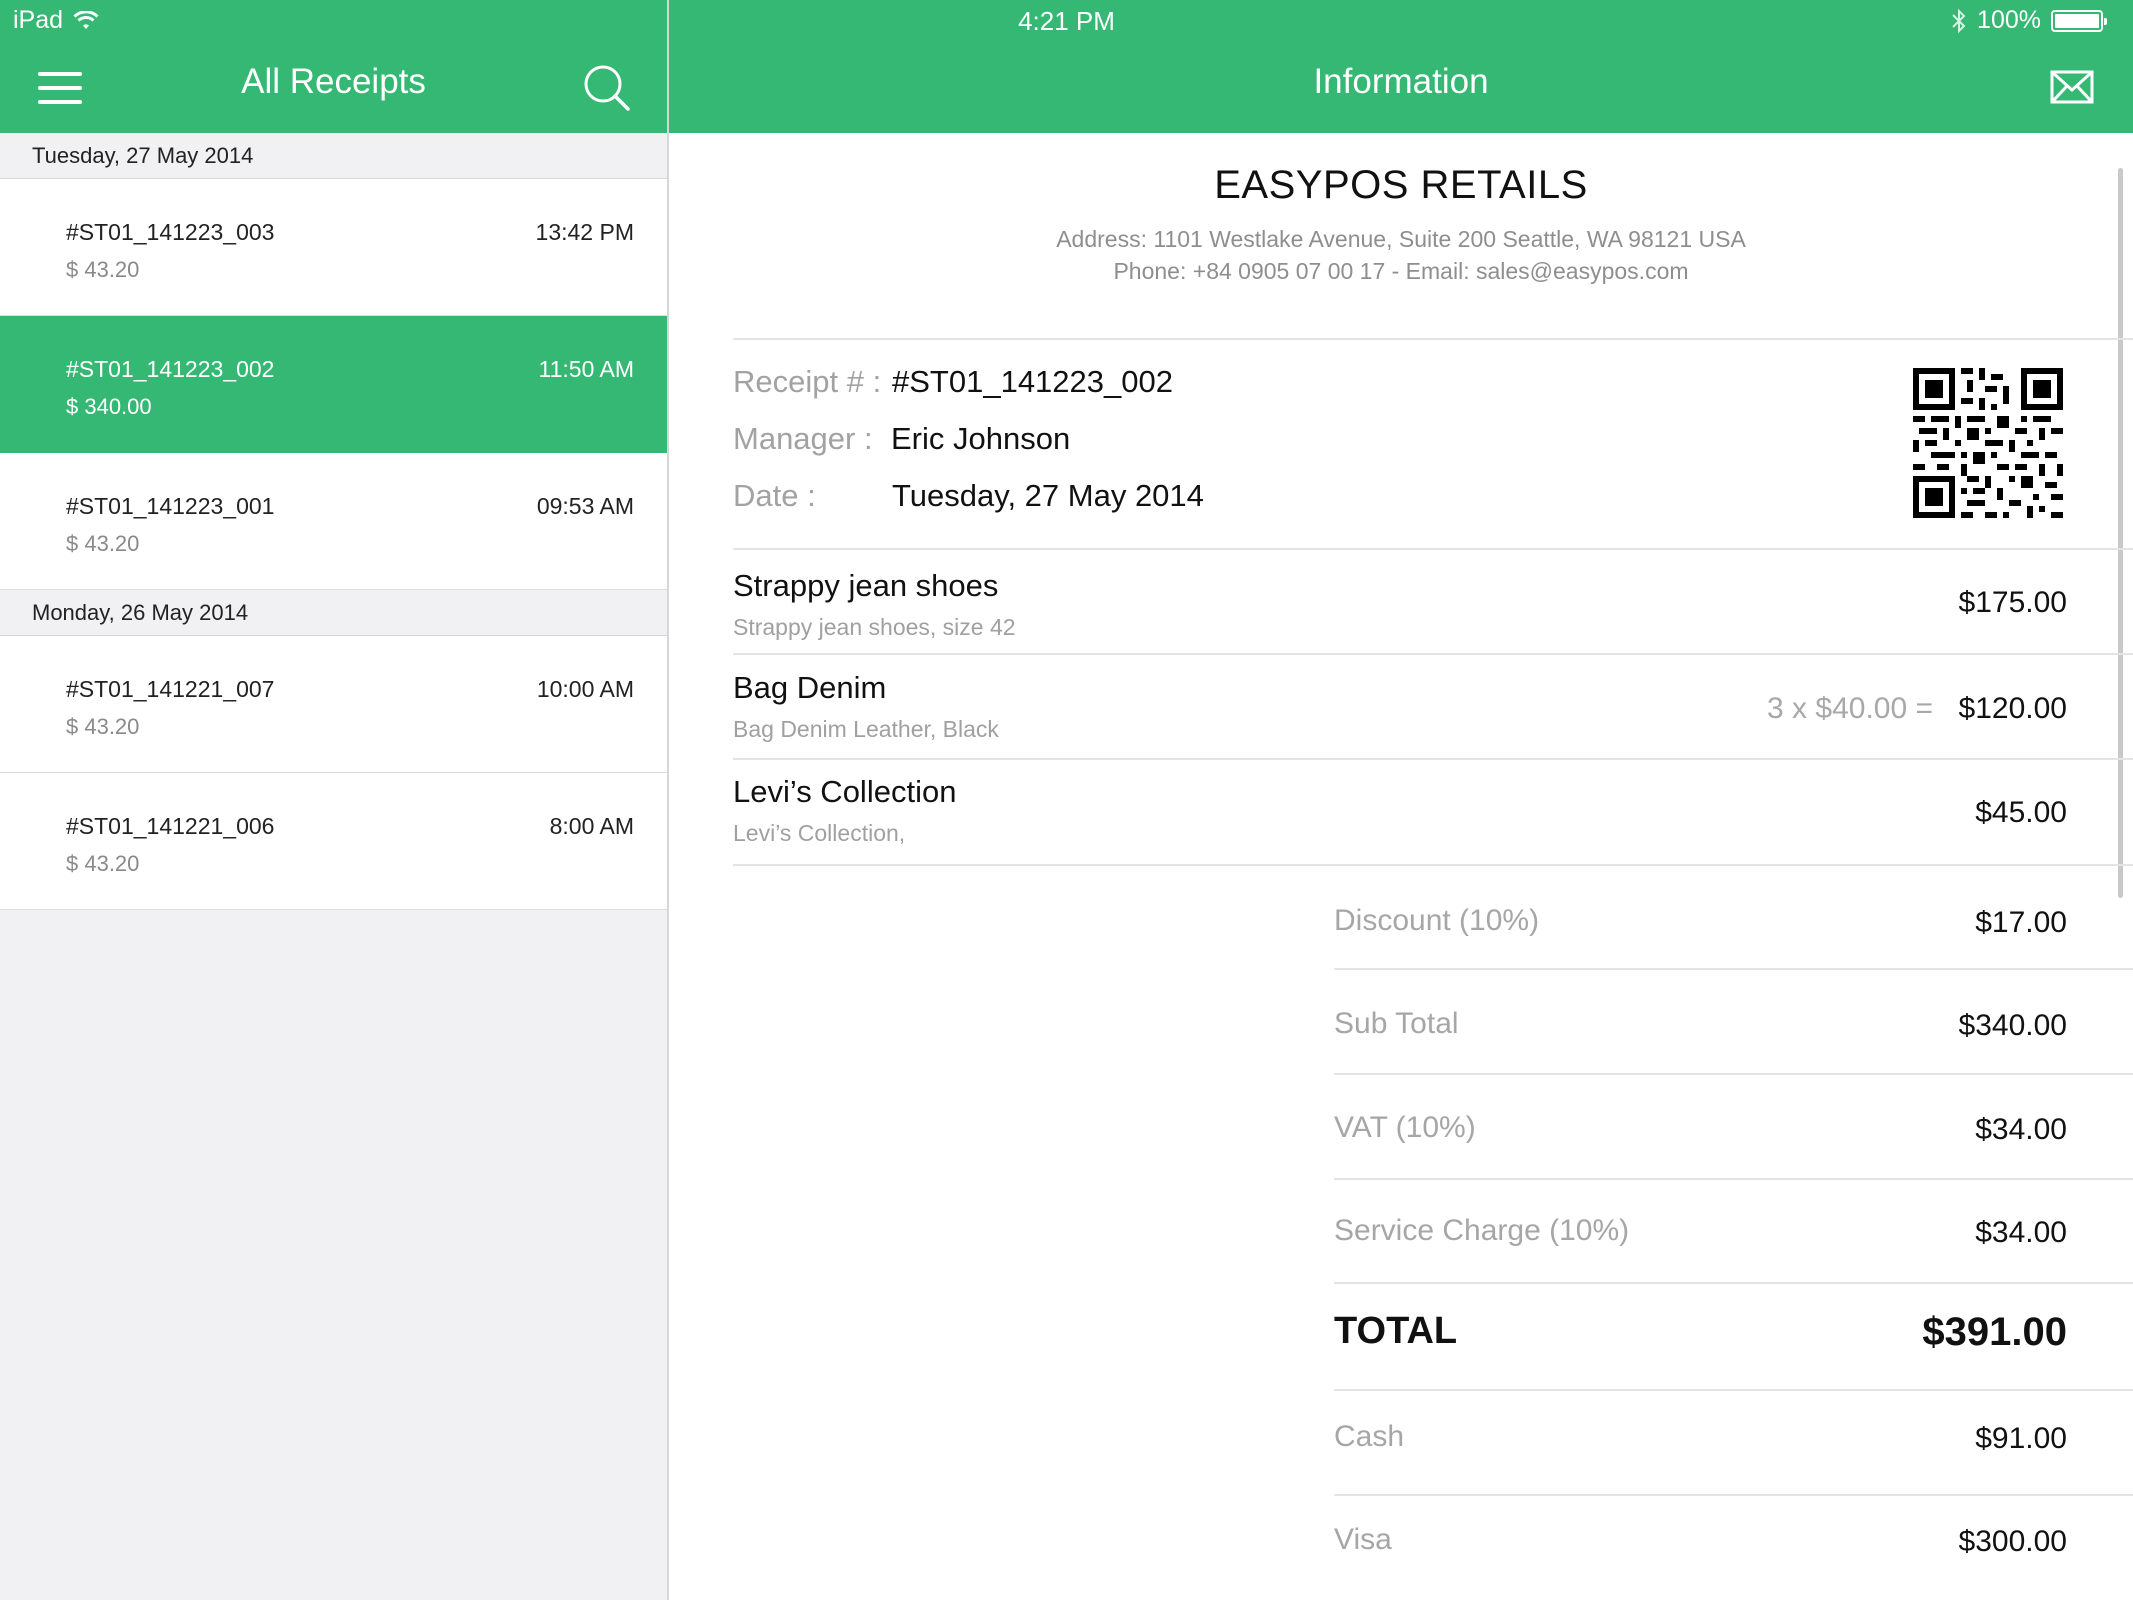 The image size is (2133, 1600). What do you see at coordinates (1396, 1331) in the screenshot?
I see `total-label: TOTAL` at bounding box center [1396, 1331].